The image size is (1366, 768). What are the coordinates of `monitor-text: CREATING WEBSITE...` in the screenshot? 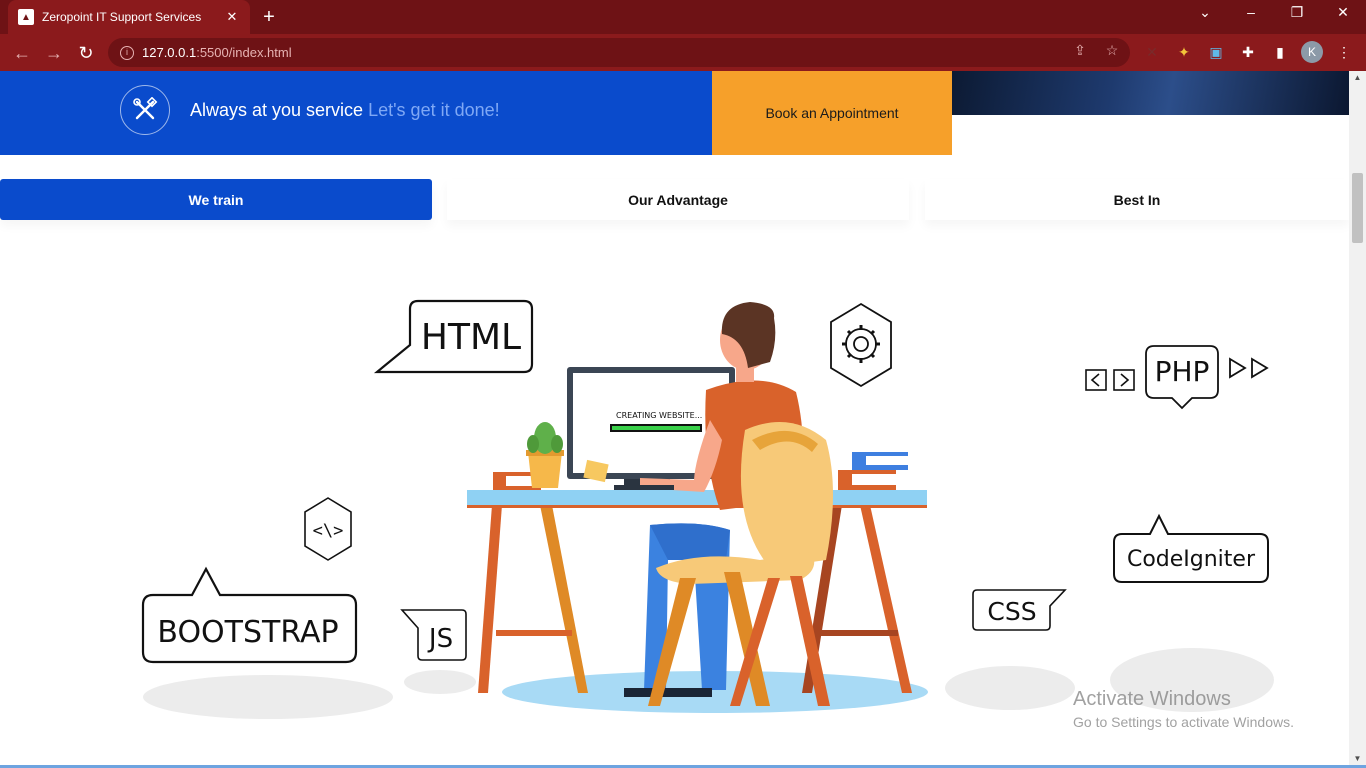 It's located at (659, 415).